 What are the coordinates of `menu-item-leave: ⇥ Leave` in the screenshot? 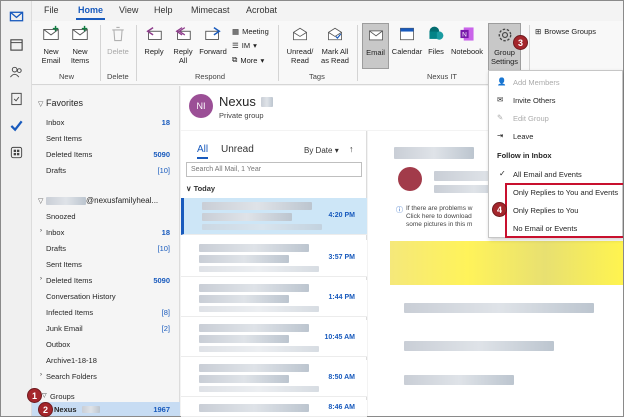 It's located at (555, 136).